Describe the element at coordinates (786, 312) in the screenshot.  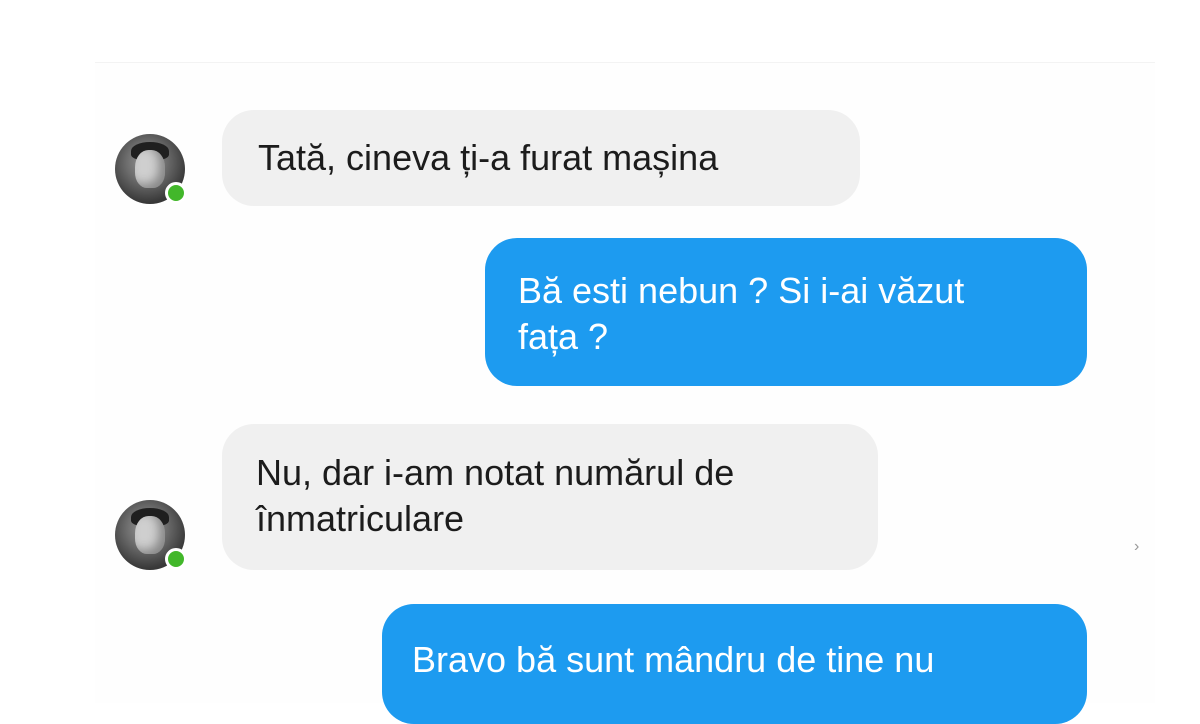
I see `message-bubble-outgoing: Bă esti nebun ? Si i-ai văzut fața ?` at that location.